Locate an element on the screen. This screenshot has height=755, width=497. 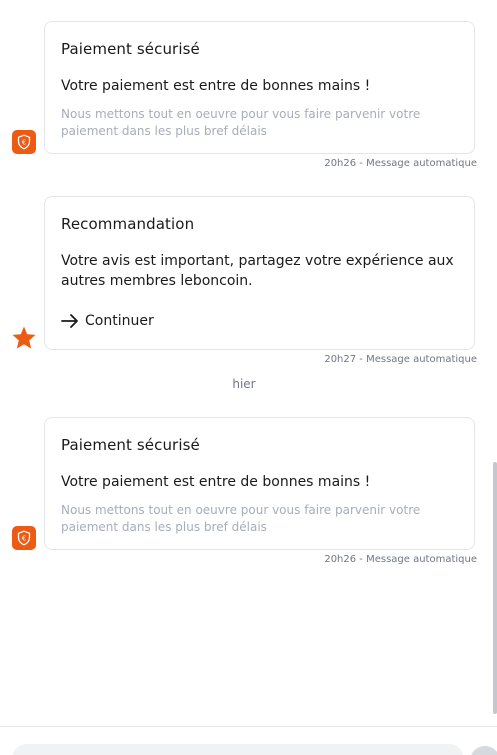
message-meta: 20h27 - Message automatique is located at coordinates (400, 359).